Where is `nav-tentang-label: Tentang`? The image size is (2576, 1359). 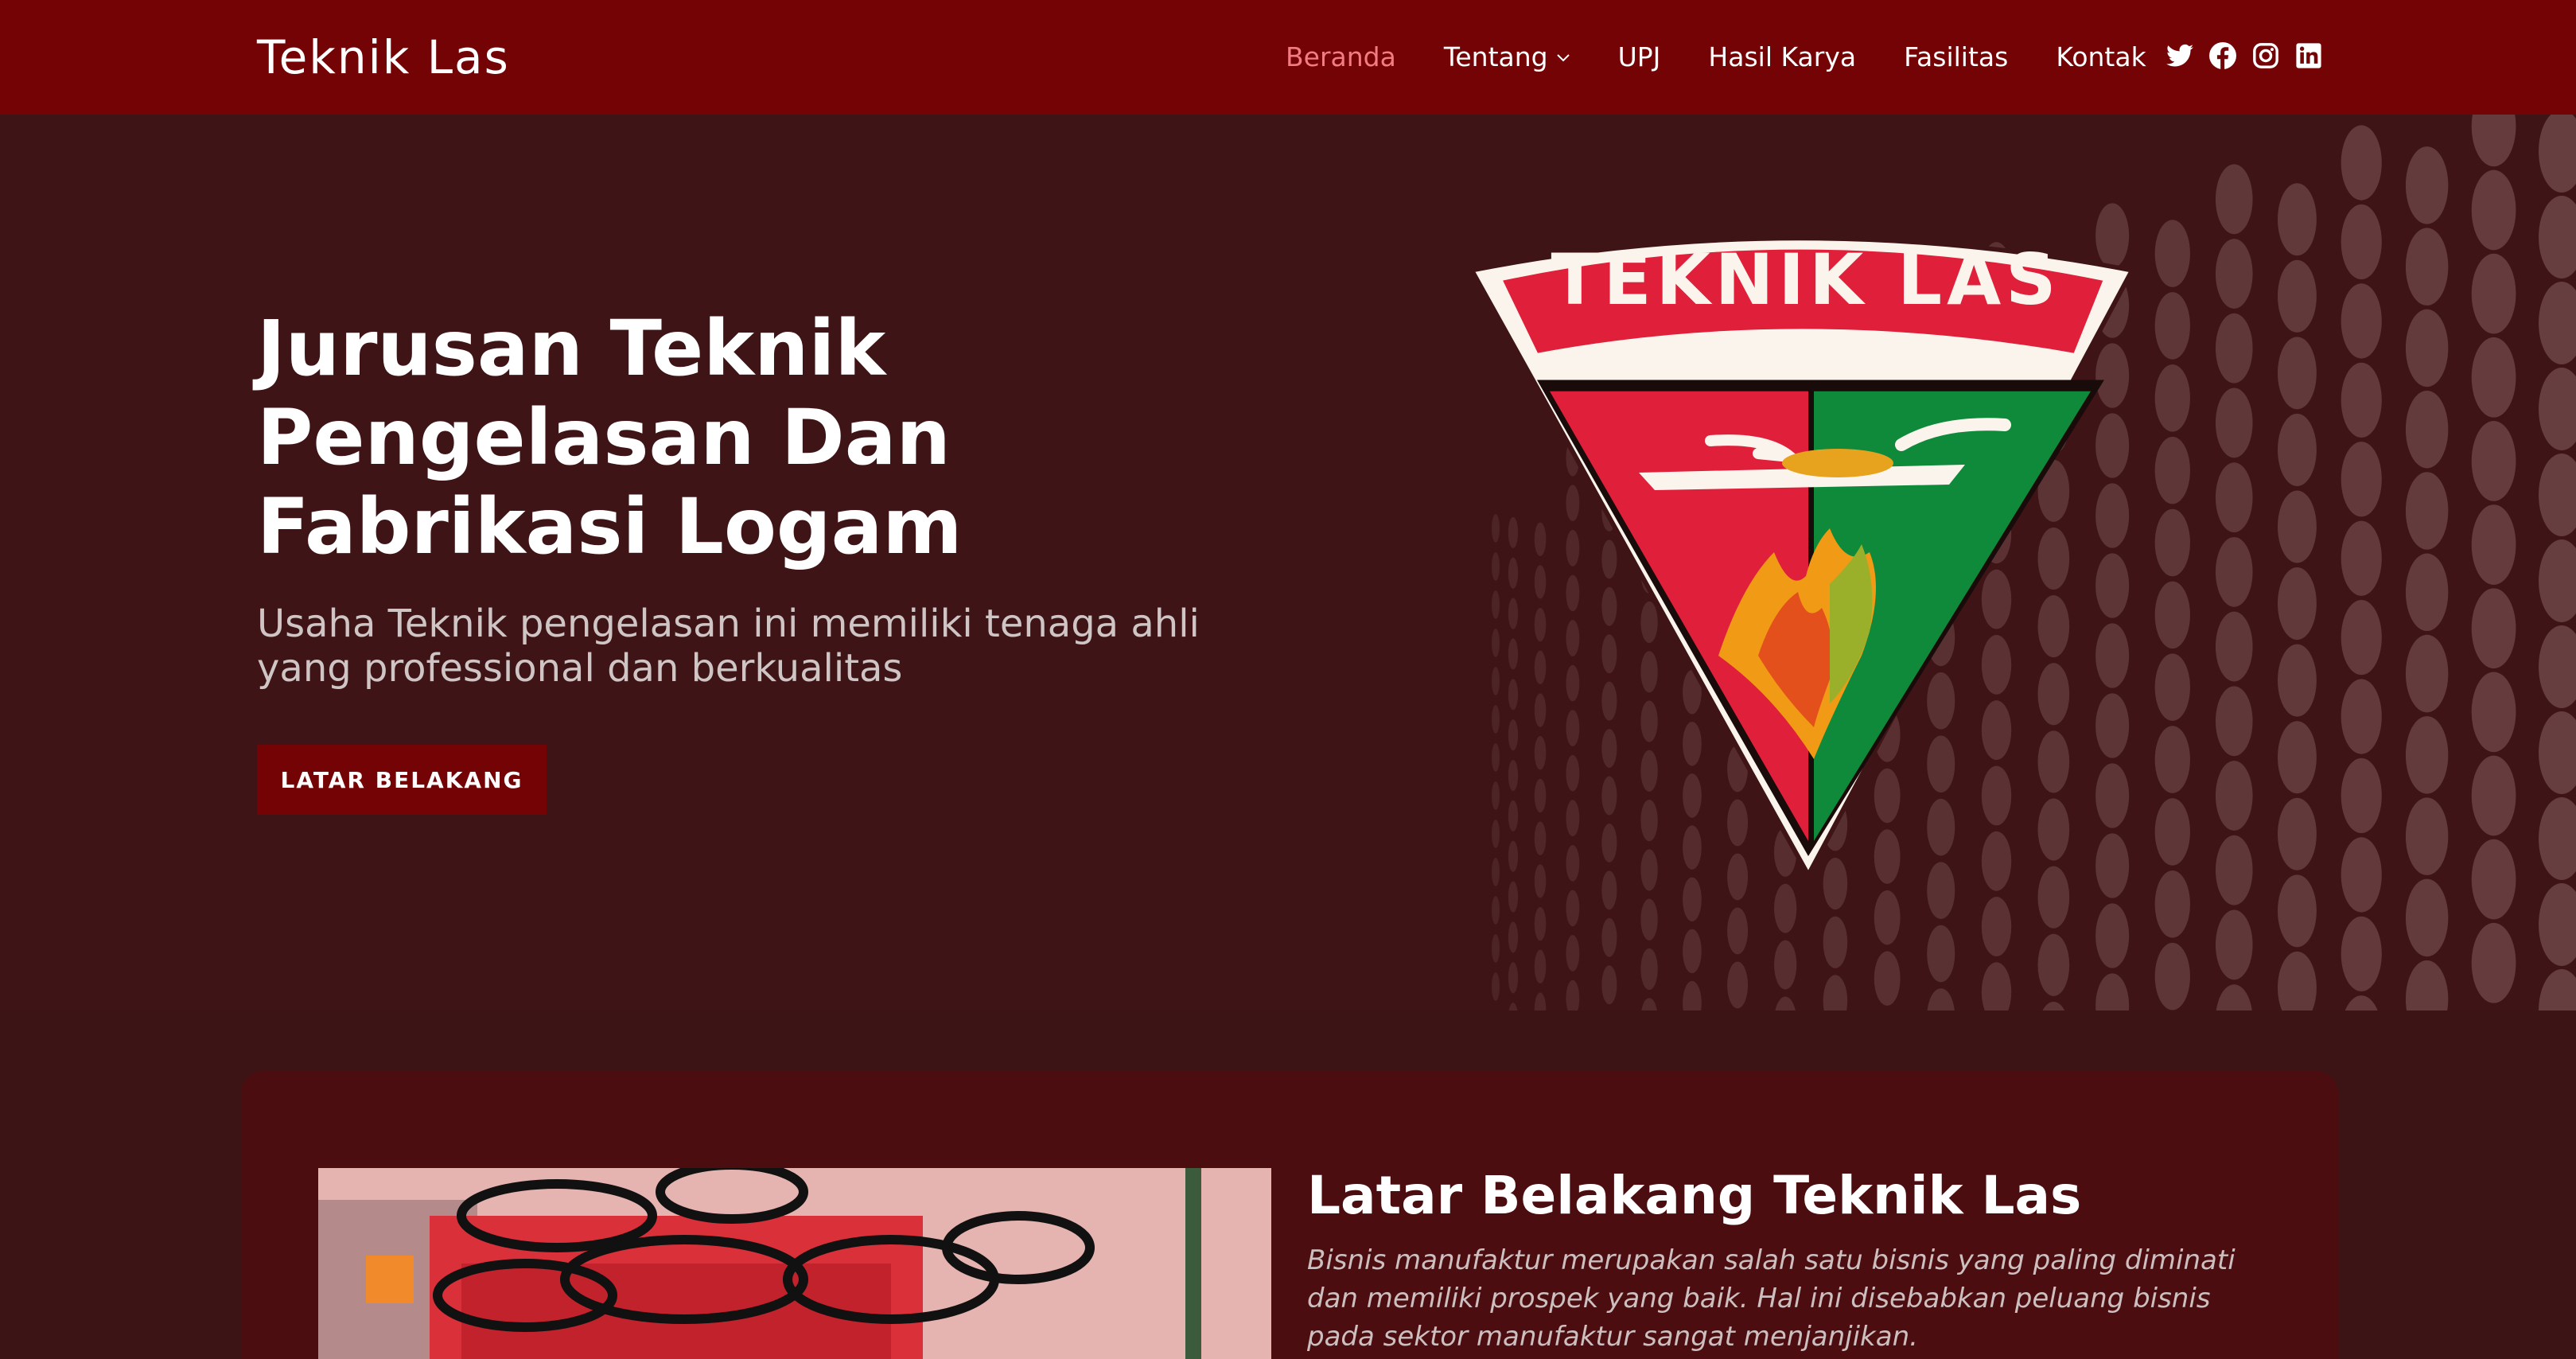
nav-tentang-label: Tentang is located at coordinates (1496, 57).